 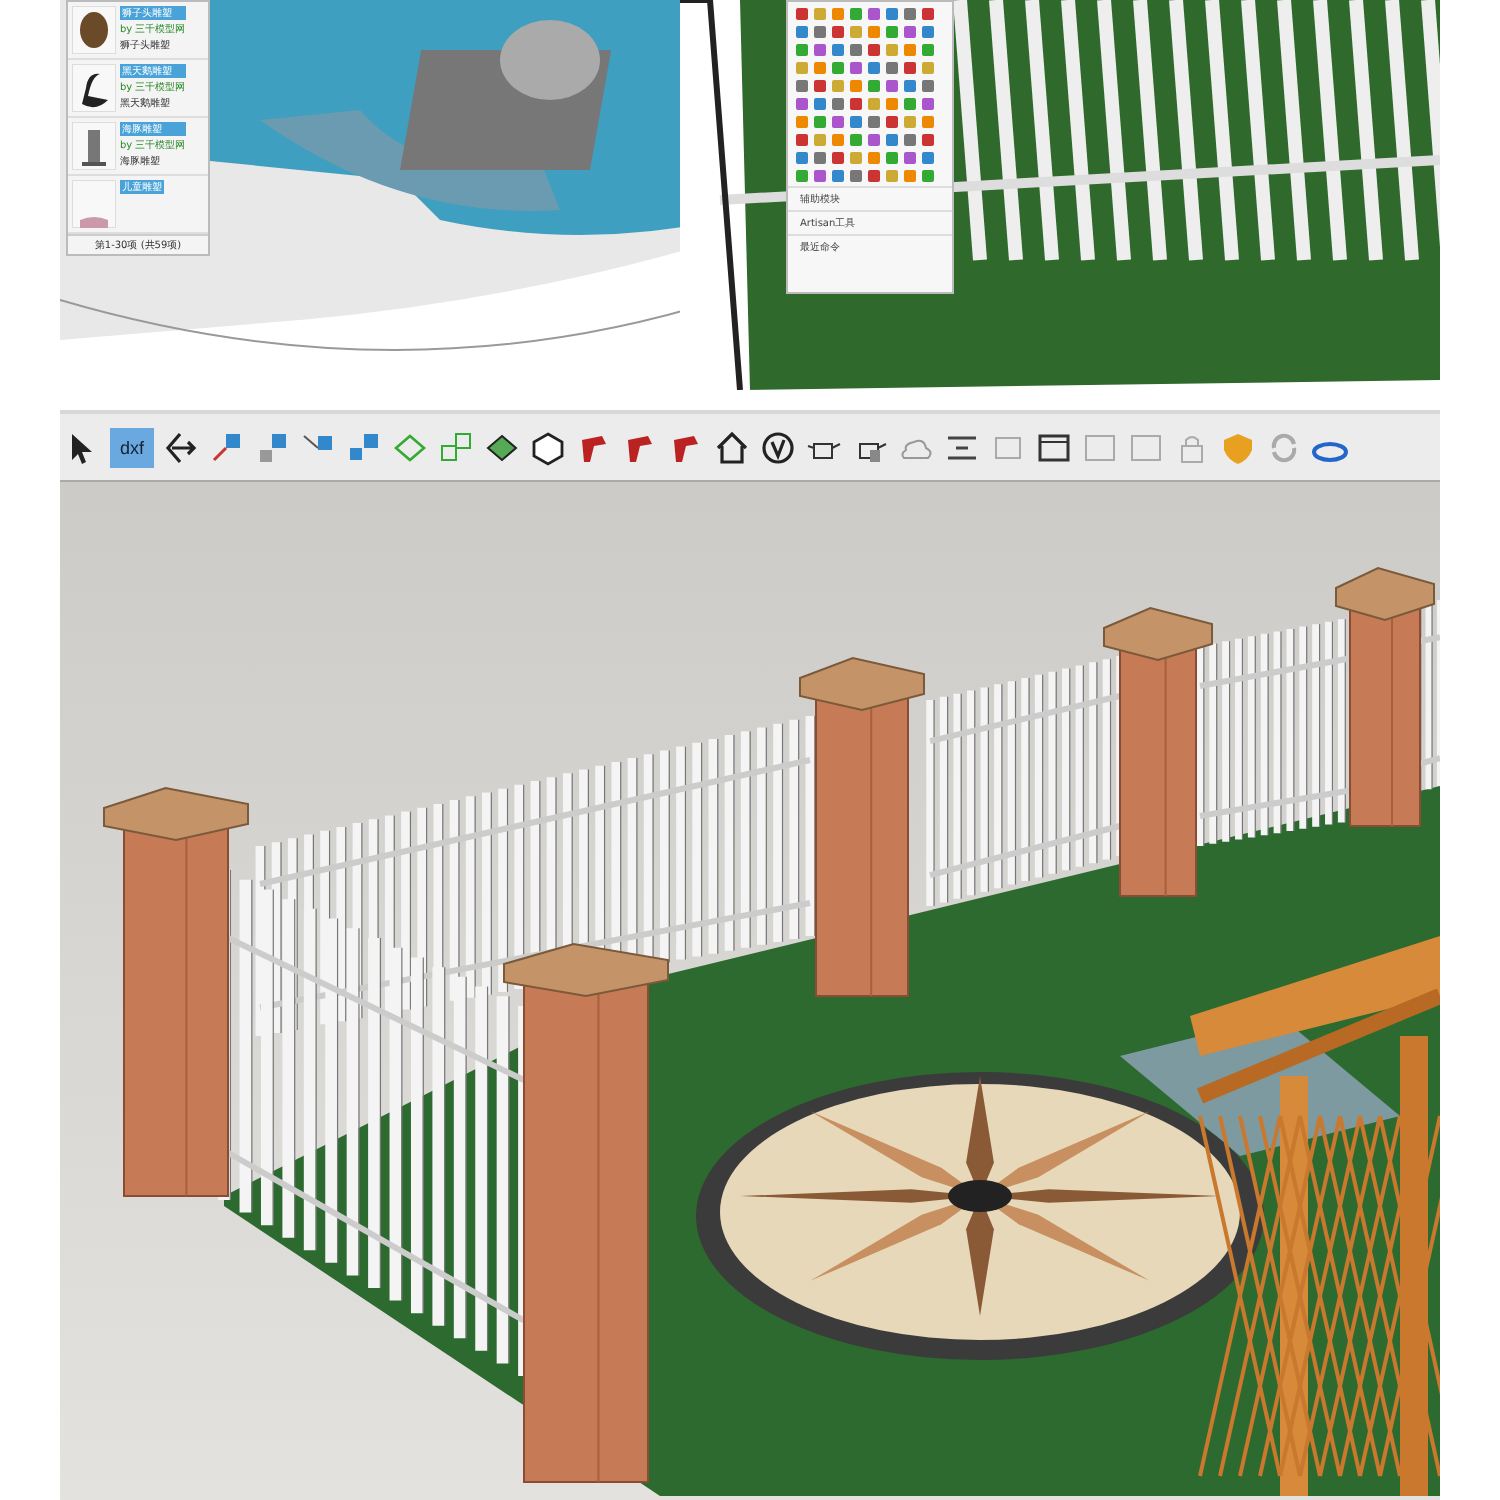 I want to click on cube-outline-icon, so click(x=548, y=447).